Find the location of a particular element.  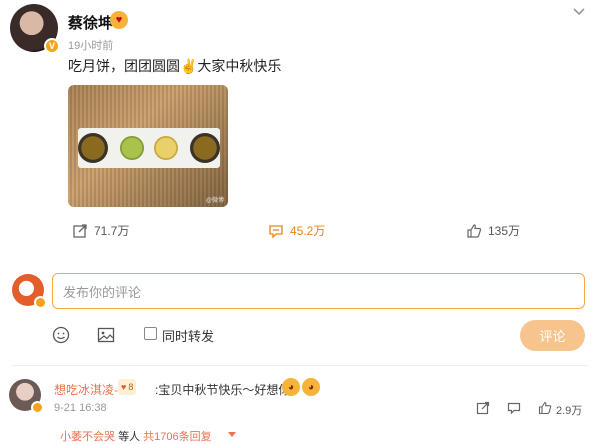

fan-badge-level: 8 is located at coordinates (131, 387).